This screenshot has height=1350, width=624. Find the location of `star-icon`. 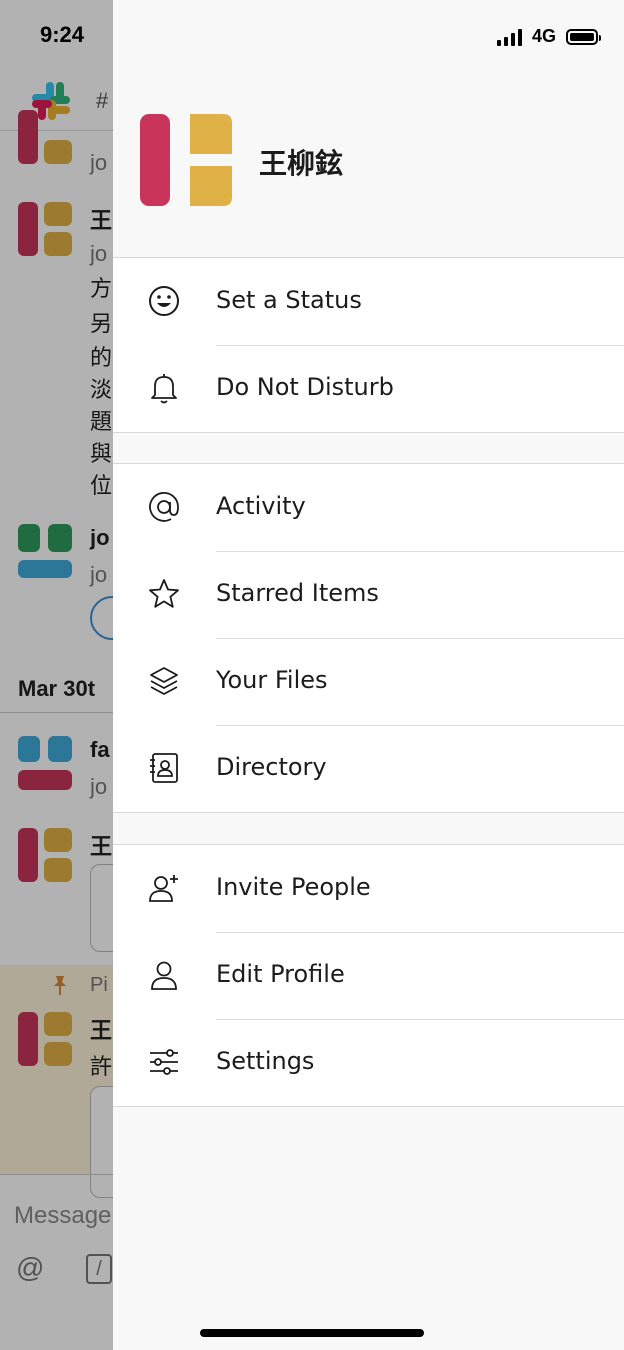

star-icon is located at coordinates (164, 593).